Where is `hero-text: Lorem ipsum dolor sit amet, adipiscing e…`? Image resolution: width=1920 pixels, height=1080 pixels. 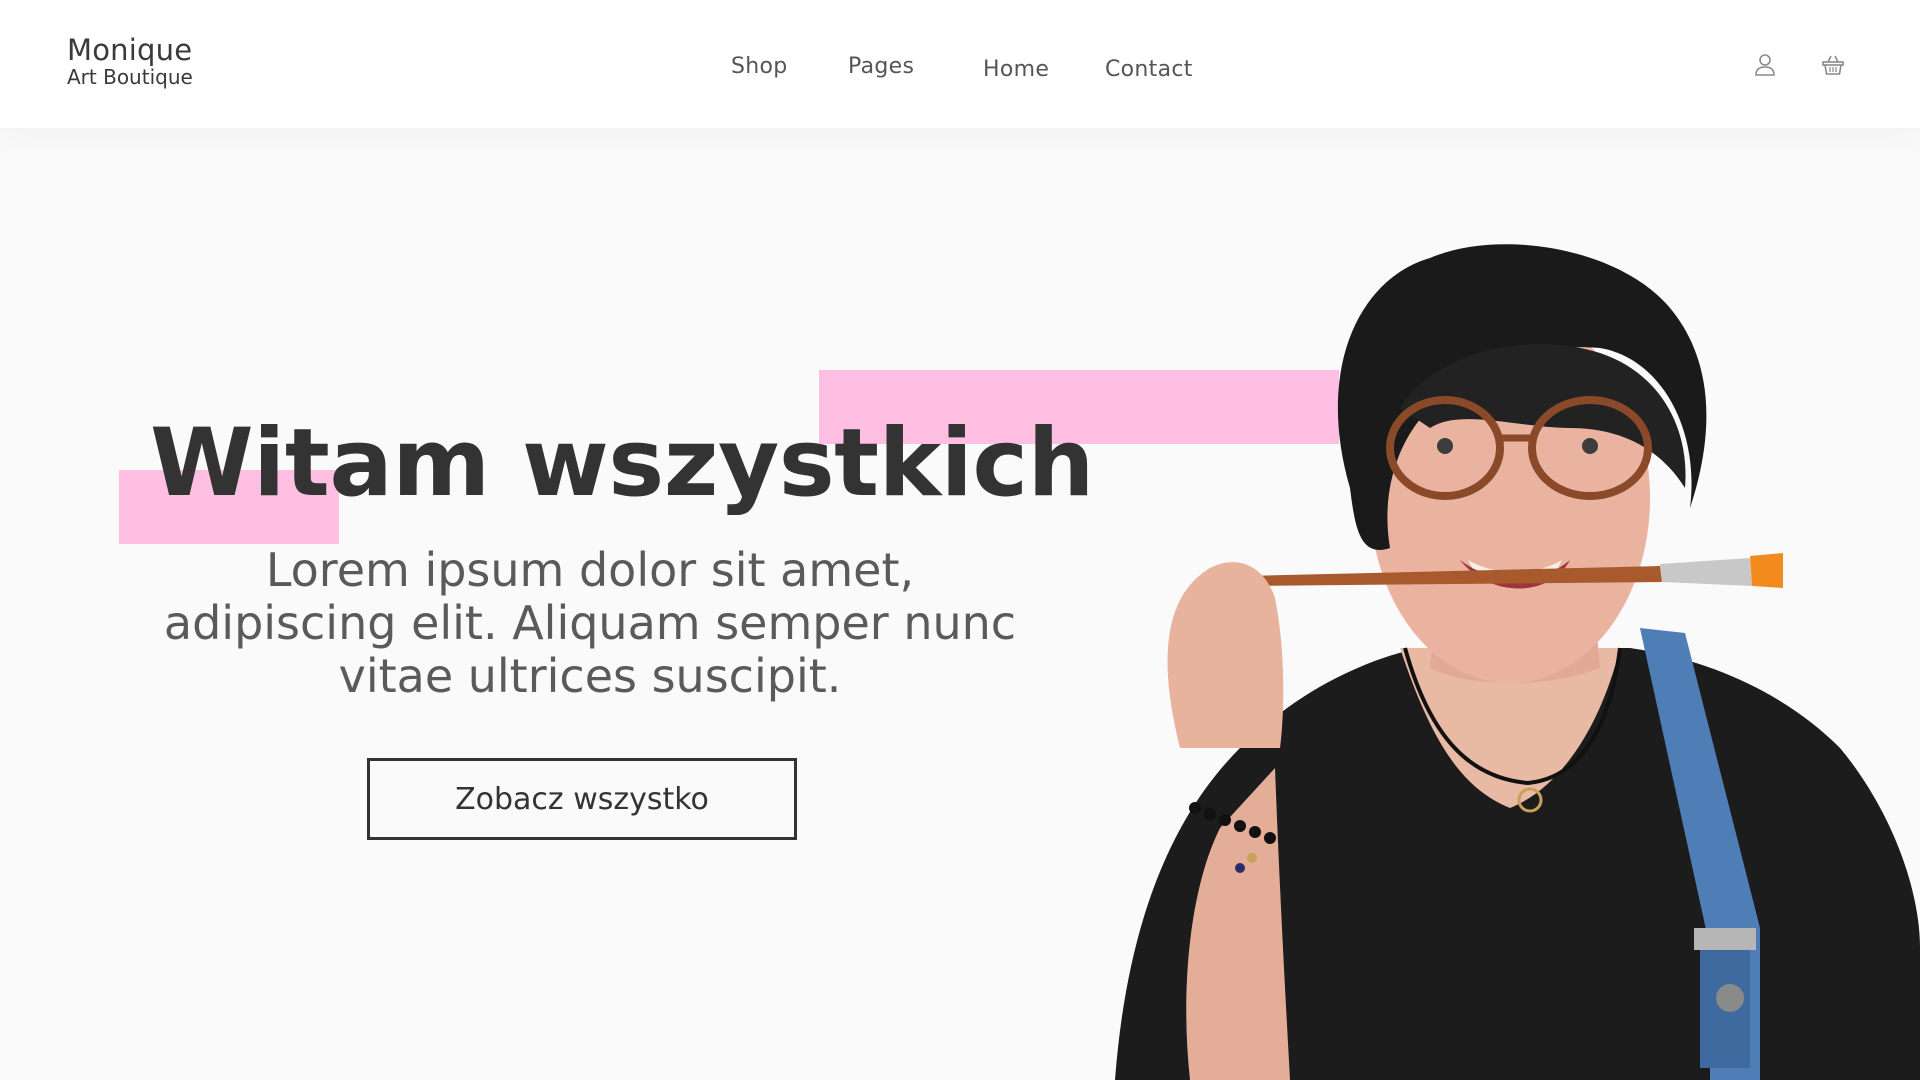
hero-text: Lorem ipsum dolor sit amet, adipiscing e… is located at coordinates (590, 623).